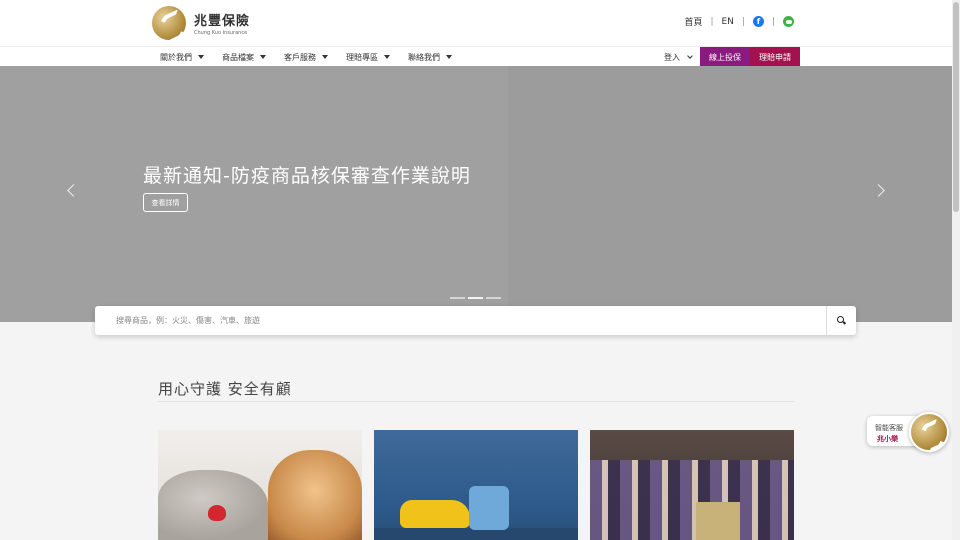 The image size is (960, 540). What do you see at coordinates (908, 432) in the screenshot?
I see `chat-widget: 智能客服 兆小樂` at bounding box center [908, 432].